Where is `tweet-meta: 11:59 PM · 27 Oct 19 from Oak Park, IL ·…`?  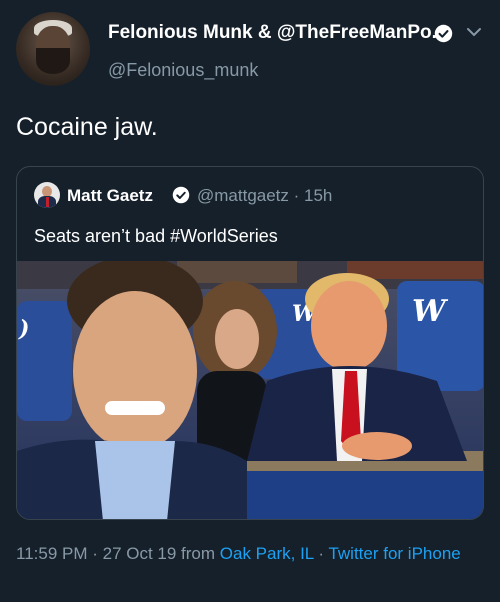 tweet-meta: 11:59 PM · 27 Oct 19 from Oak Park, IL ·… is located at coordinates (251, 554).